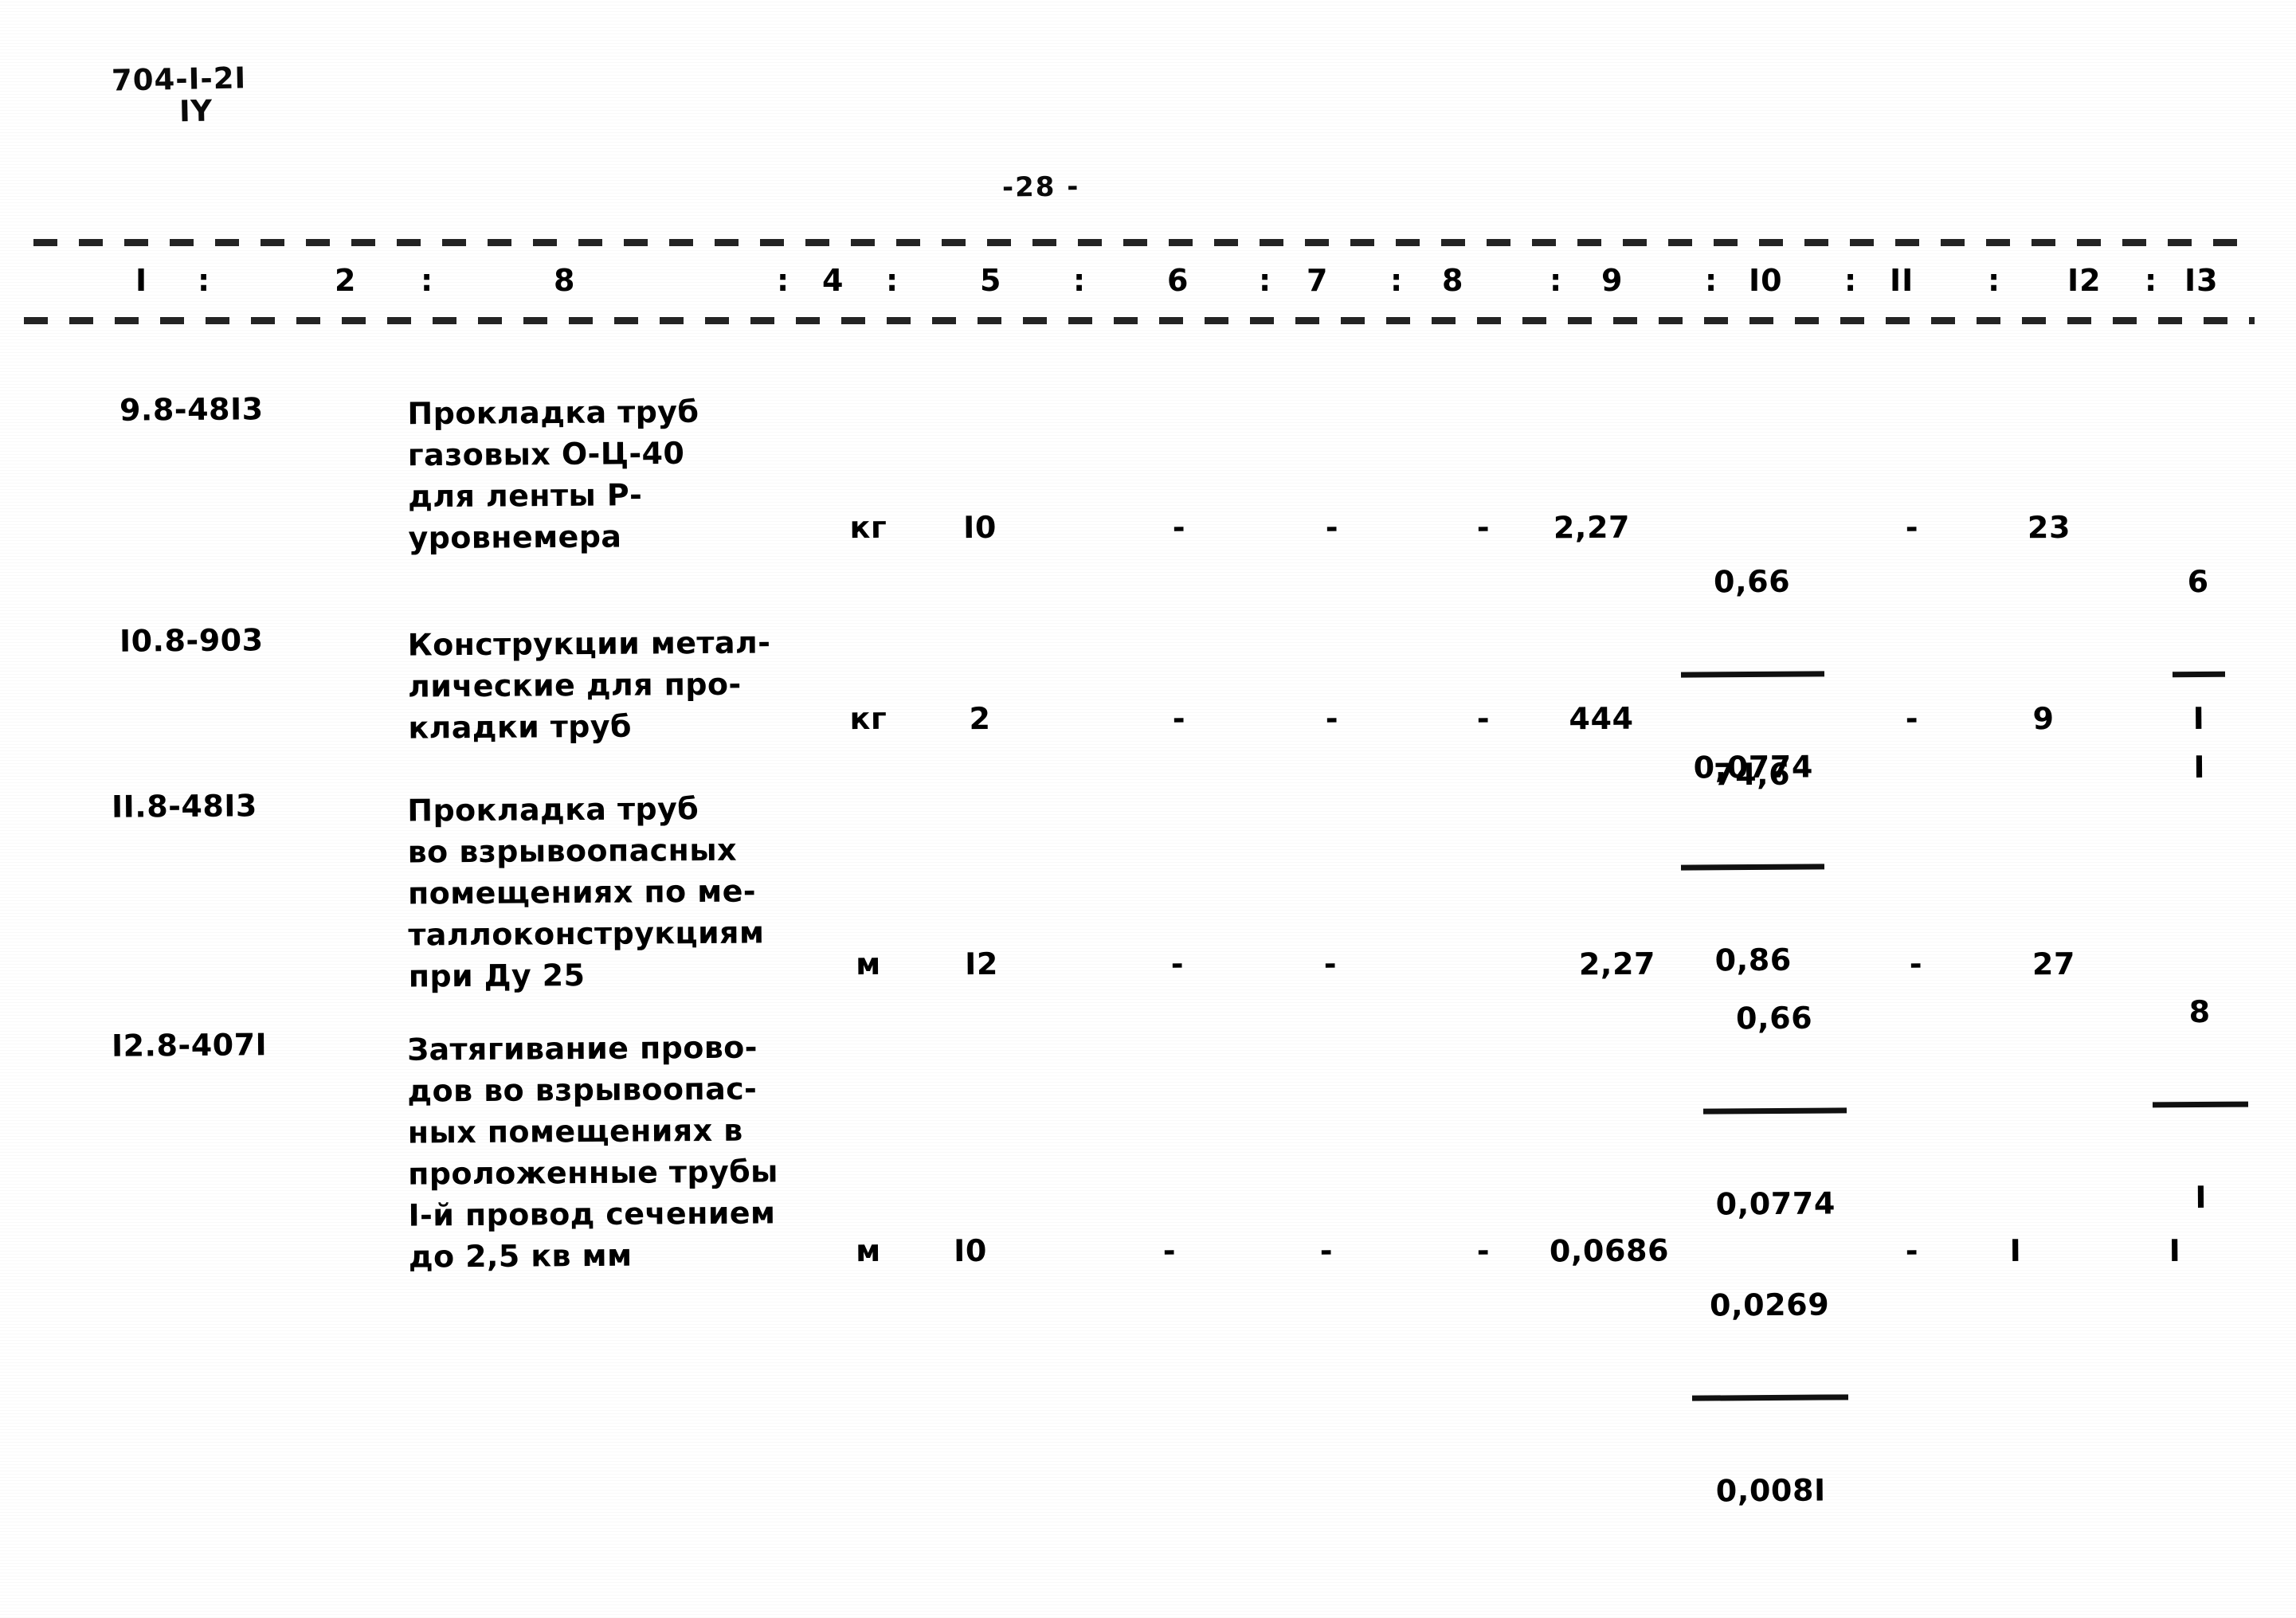  What do you see at coordinates (1610, 1250) in the screenshot?
I see `row-col9: 0,0686` at bounding box center [1610, 1250].